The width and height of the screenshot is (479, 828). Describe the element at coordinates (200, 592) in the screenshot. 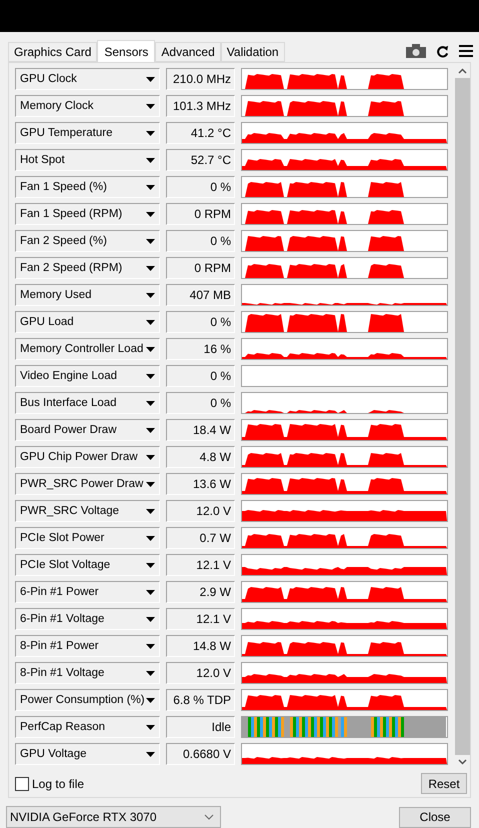

I see `sensor-value: 2.9 W` at that location.